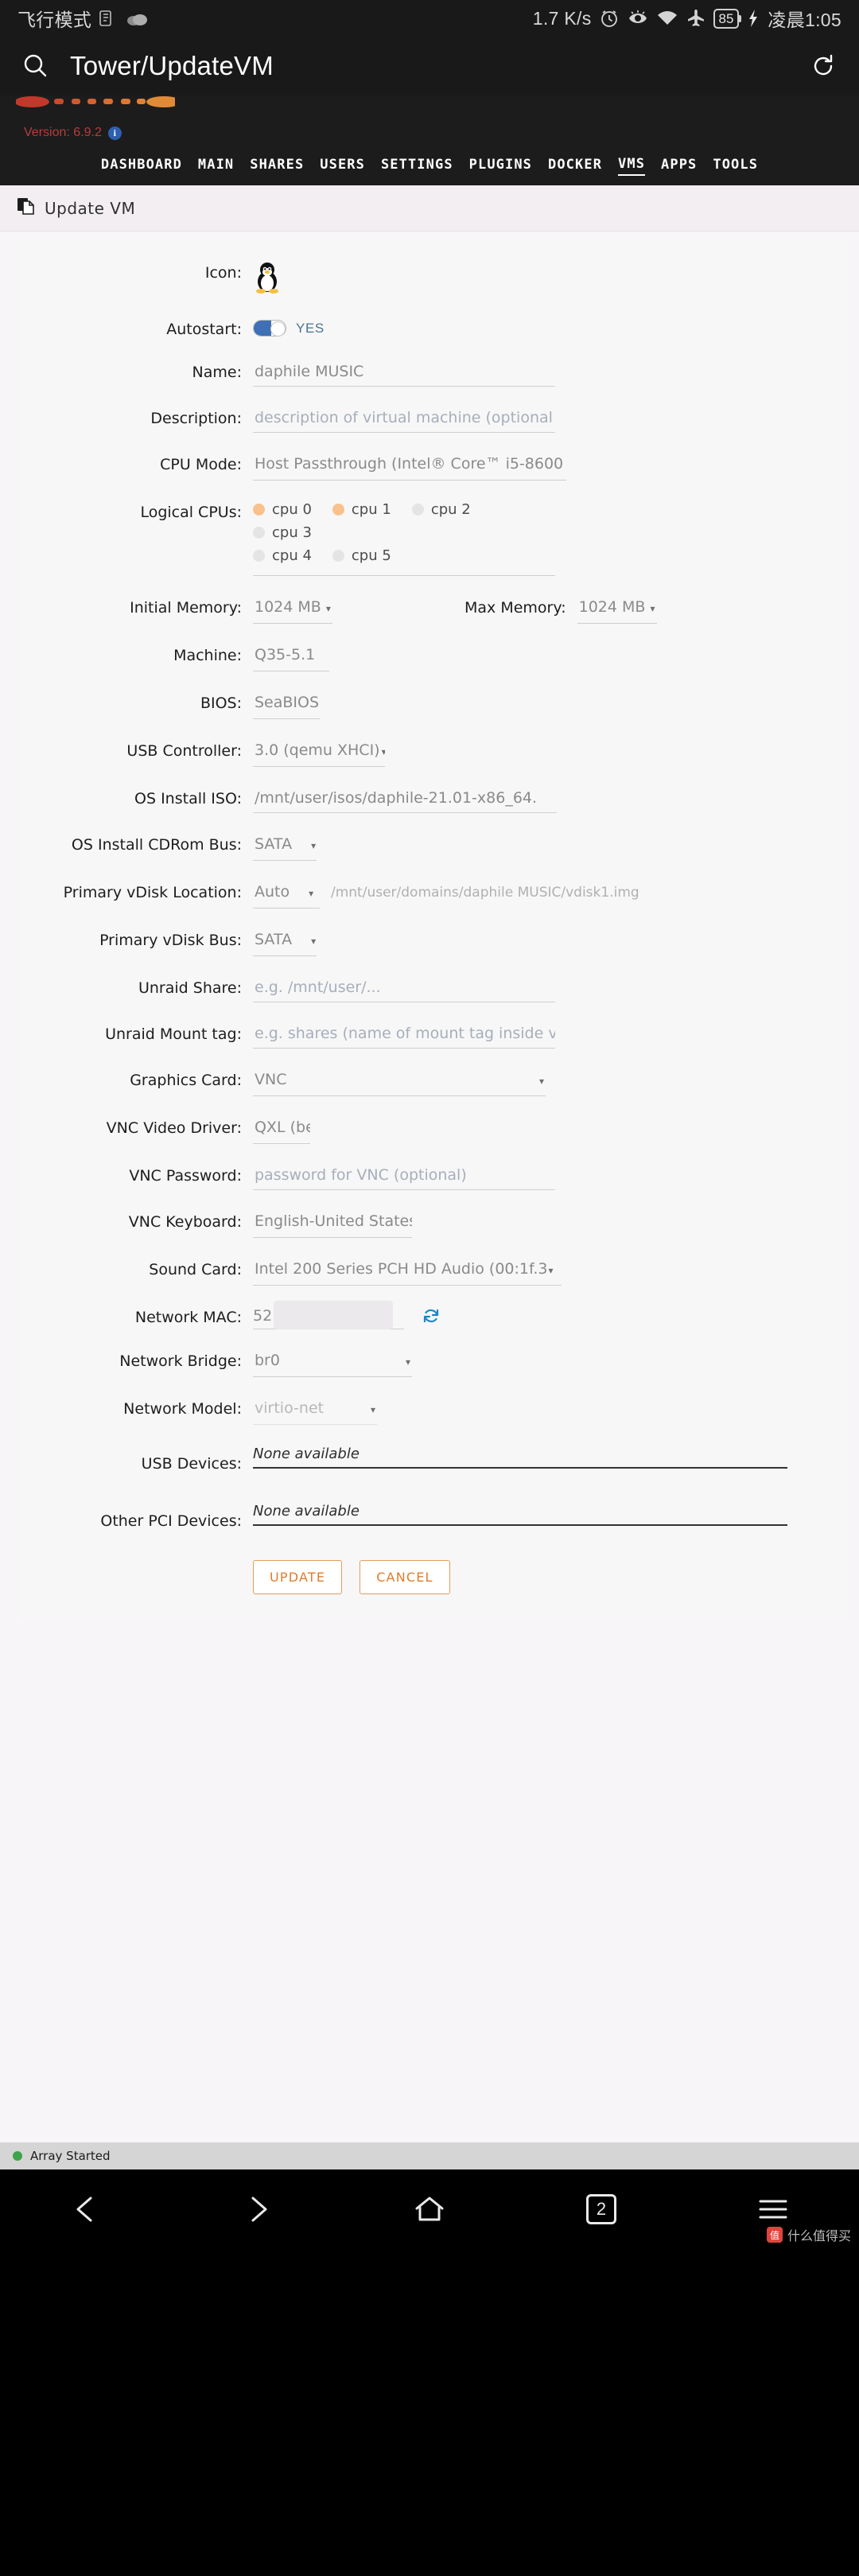  What do you see at coordinates (632, 166) in the screenshot?
I see `nav-tab-vms: VMS` at bounding box center [632, 166].